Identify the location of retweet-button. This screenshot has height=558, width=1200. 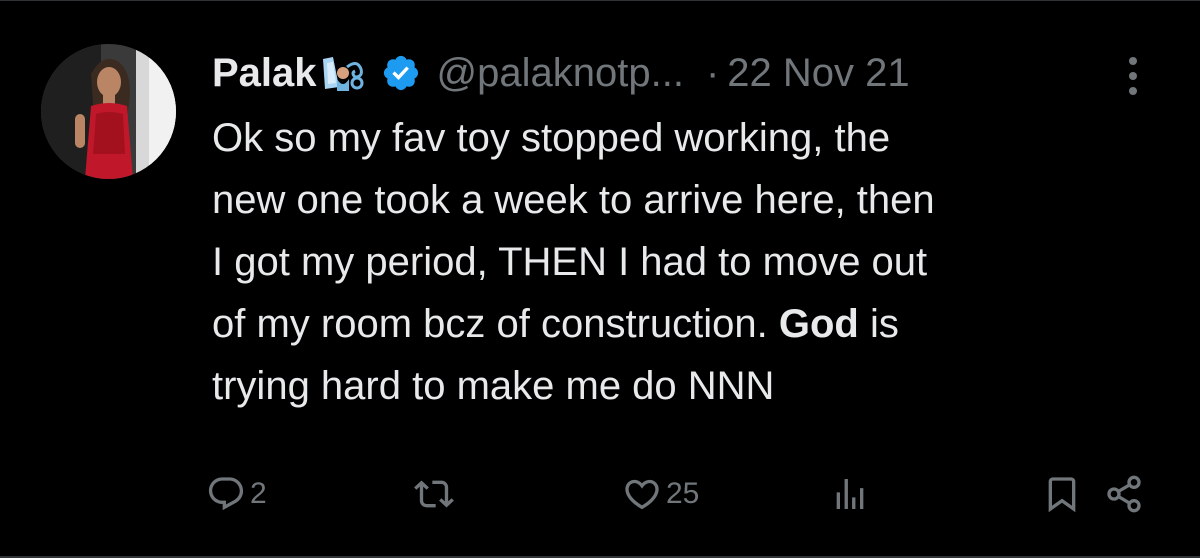
(436, 494).